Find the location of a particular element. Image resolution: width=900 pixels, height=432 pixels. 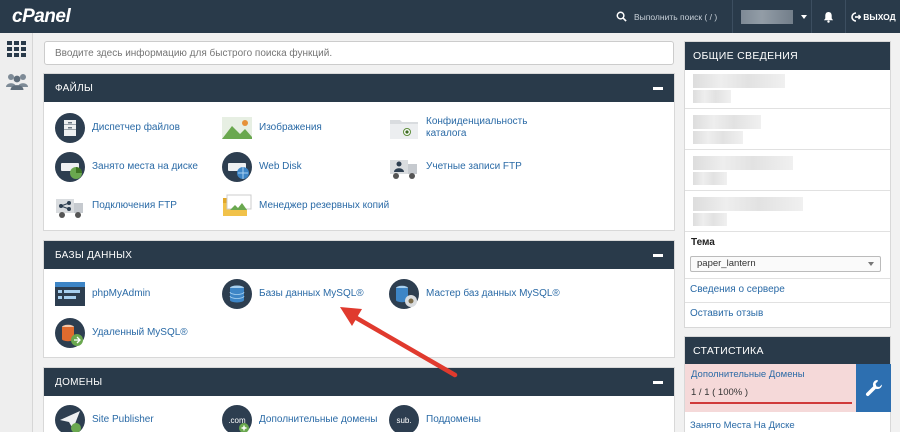

grid-icon is located at coordinates (16, 49).